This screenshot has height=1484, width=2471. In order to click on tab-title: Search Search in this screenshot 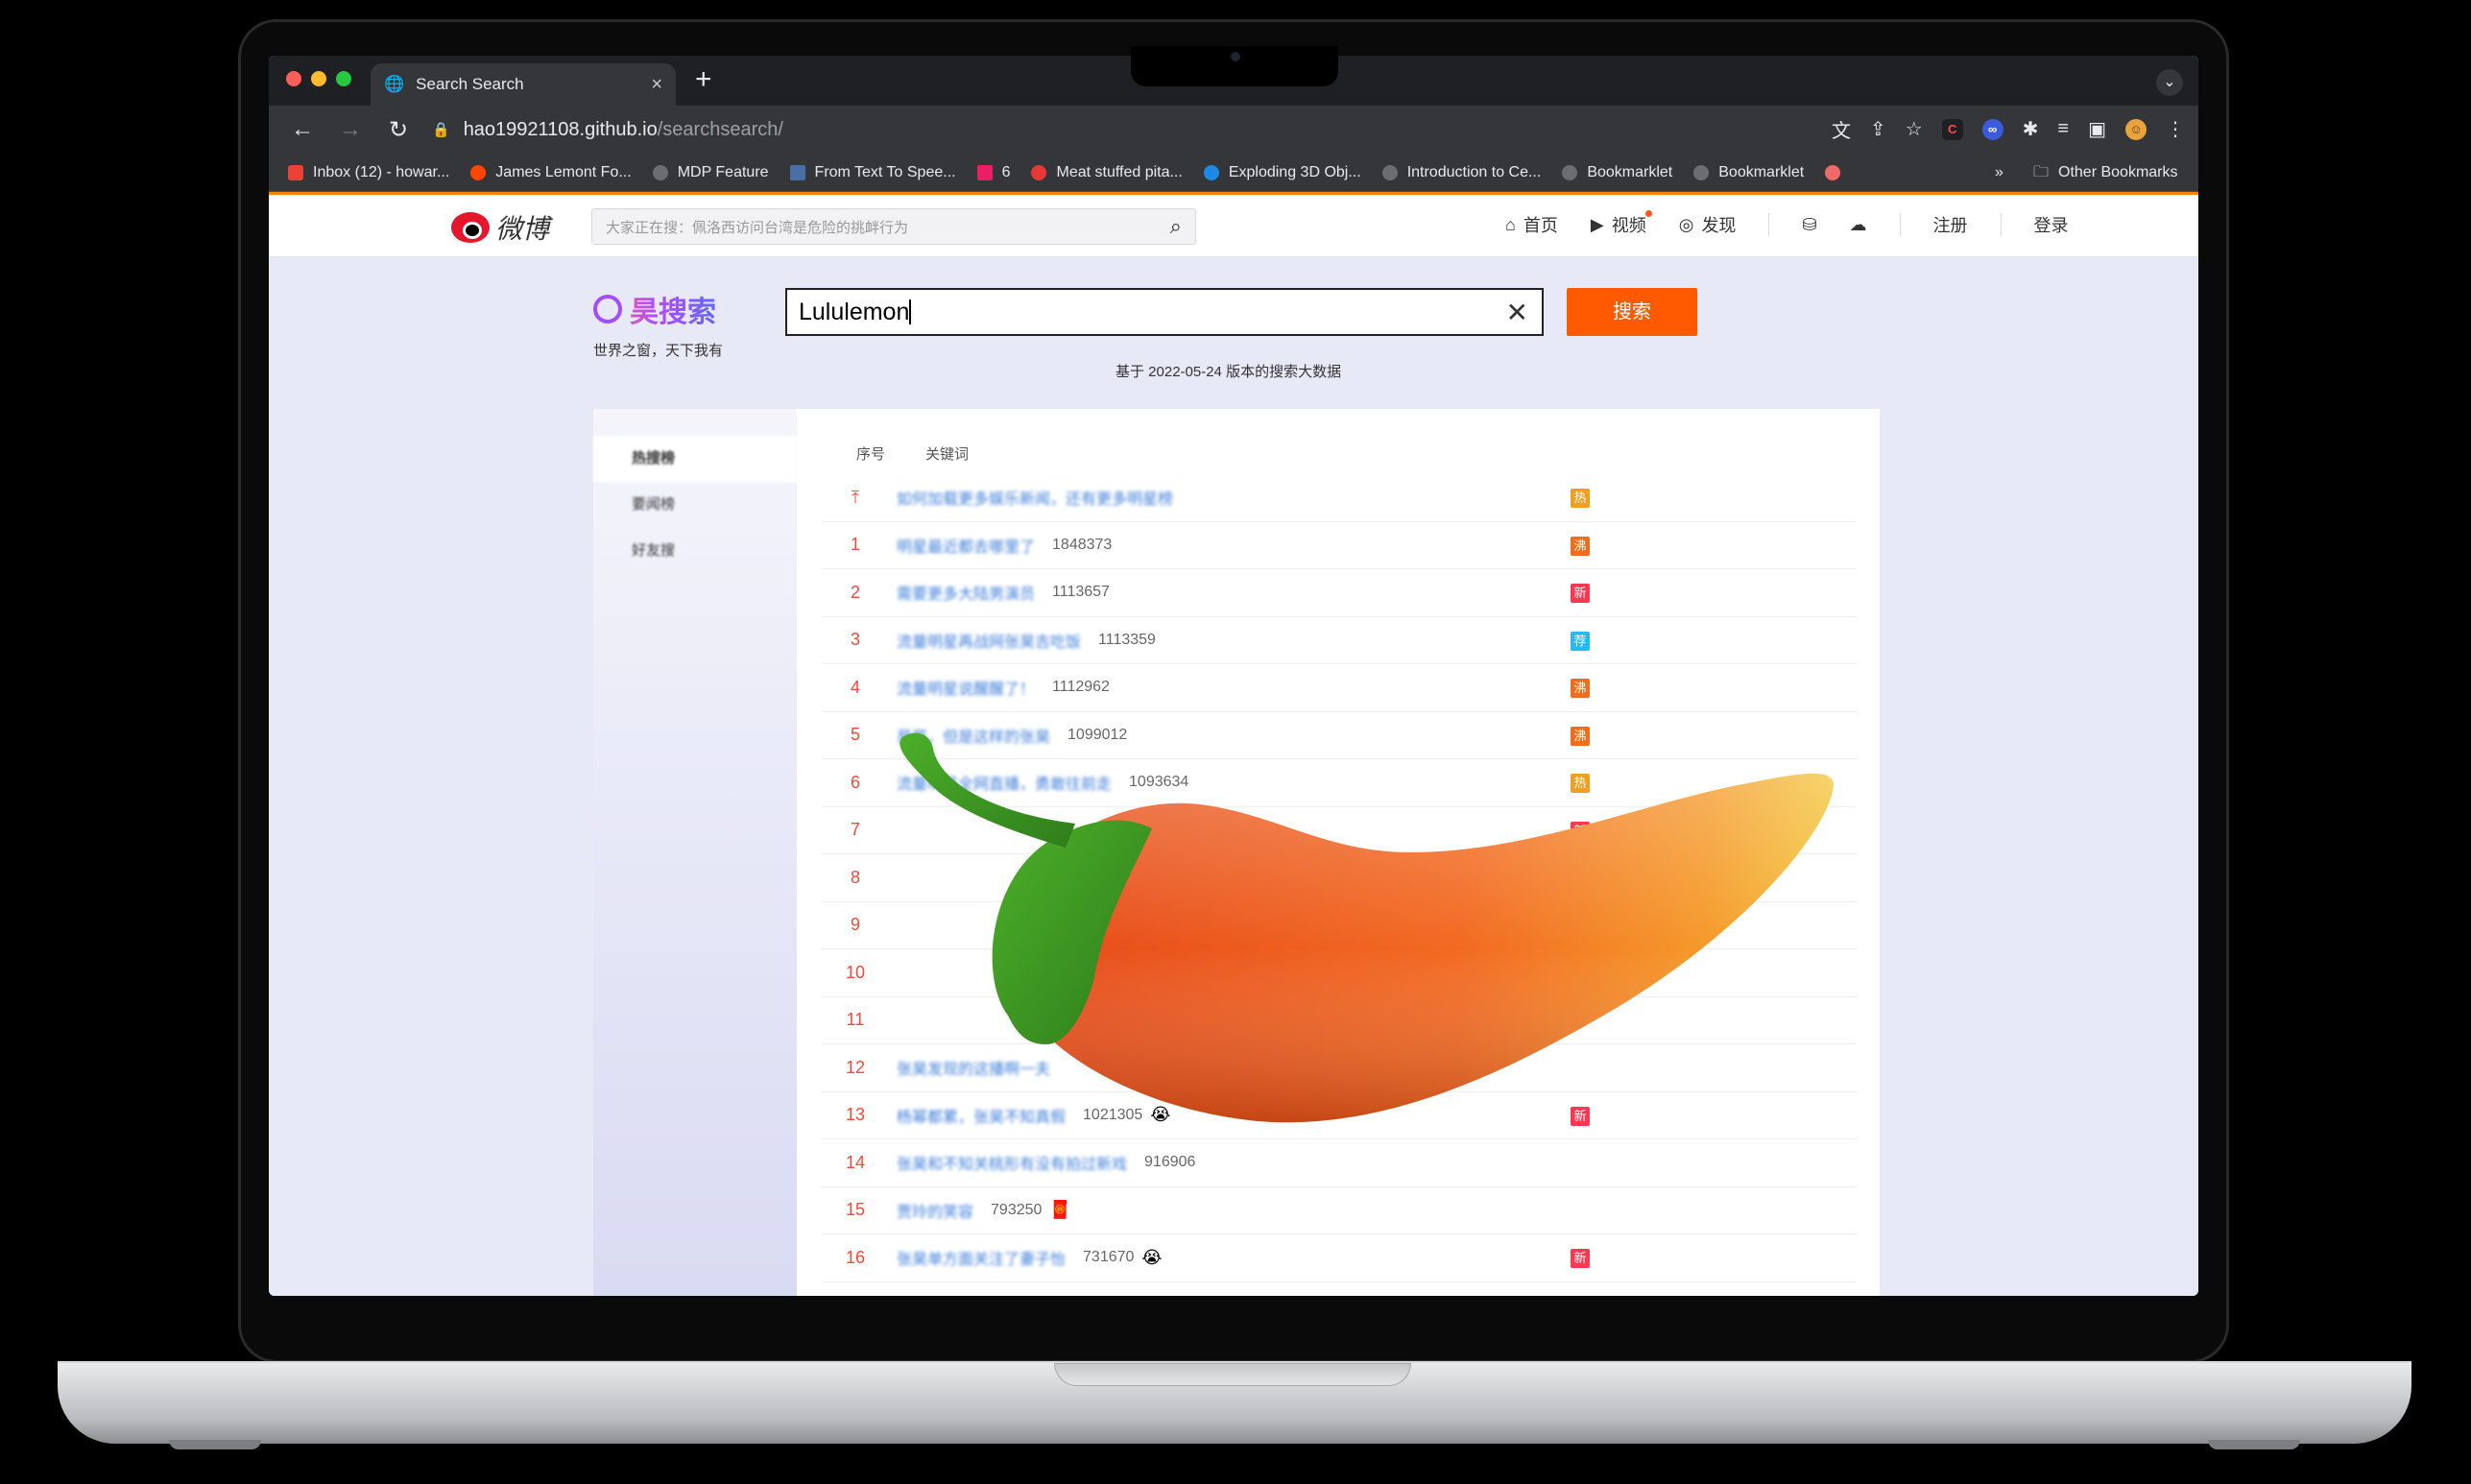, I will do `click(470, 84)`.